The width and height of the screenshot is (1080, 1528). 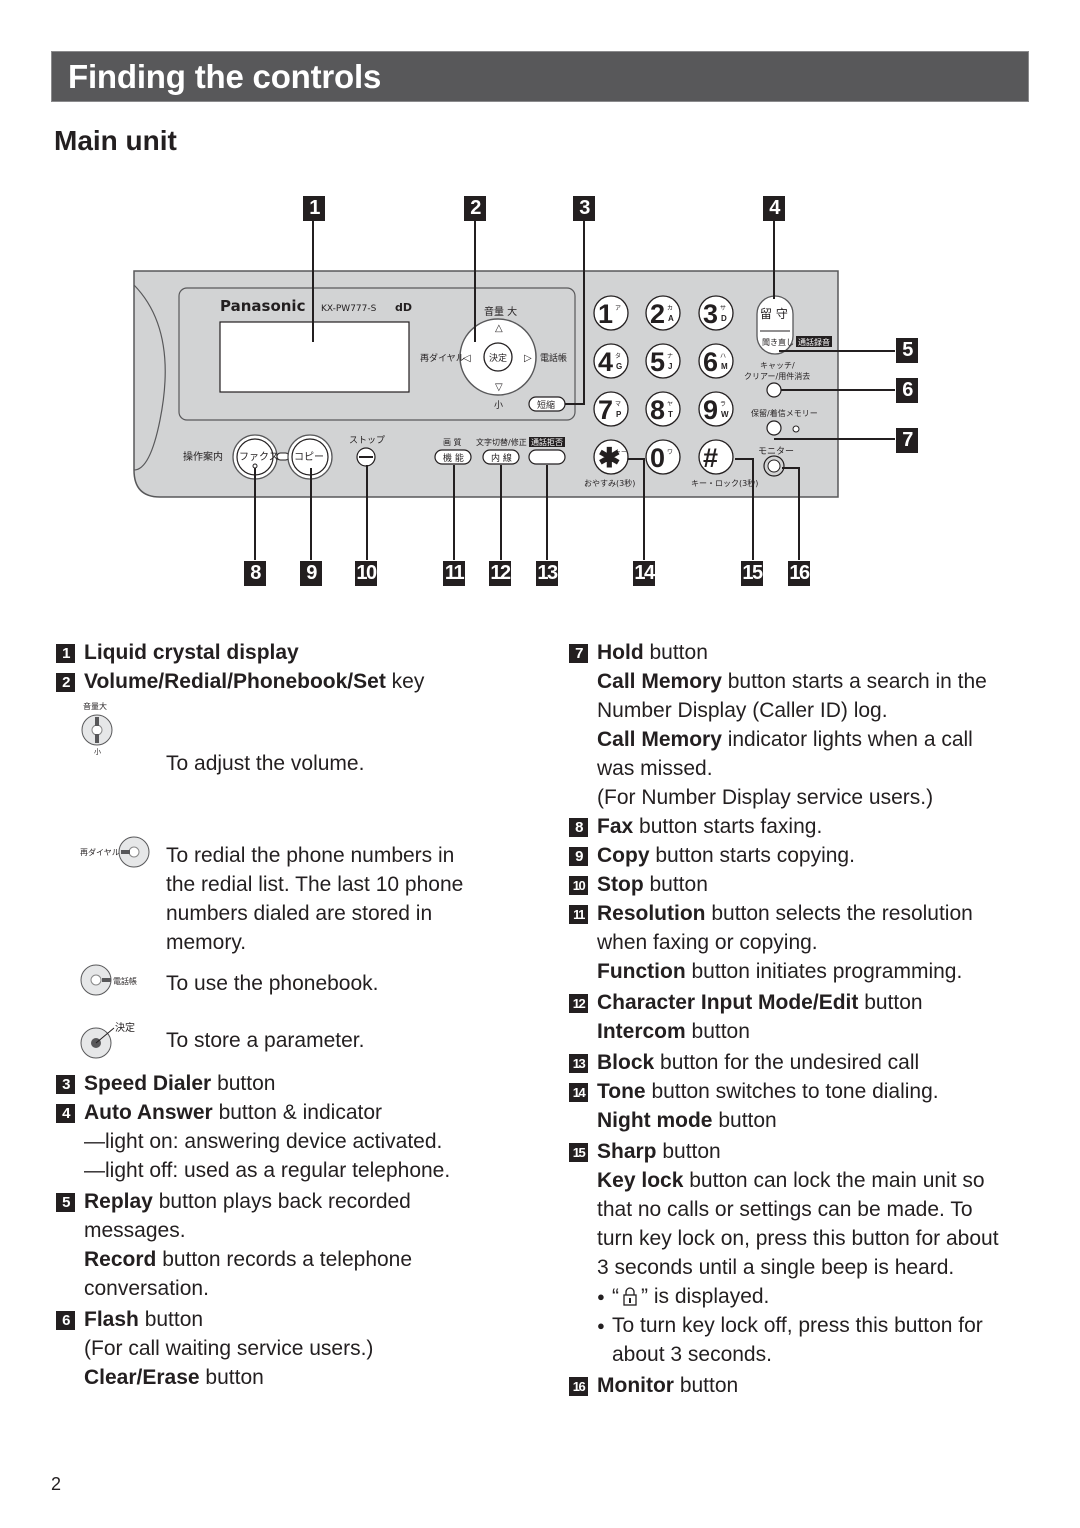 What do you see at coordinates (657, 362) in the screenshot?
I see `svg-text: 5` at bounding box center [657, 362].